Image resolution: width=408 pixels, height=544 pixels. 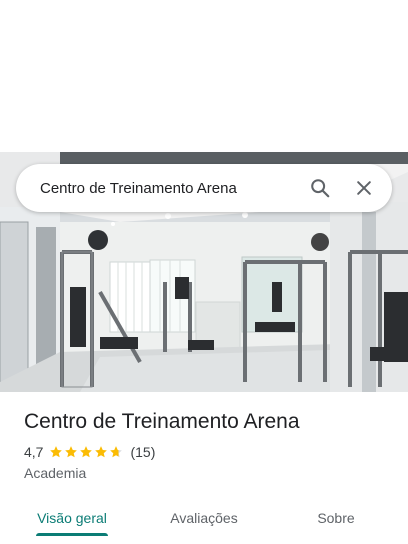 I want to click on active-tab-indicator, so click(x=72, y=534).